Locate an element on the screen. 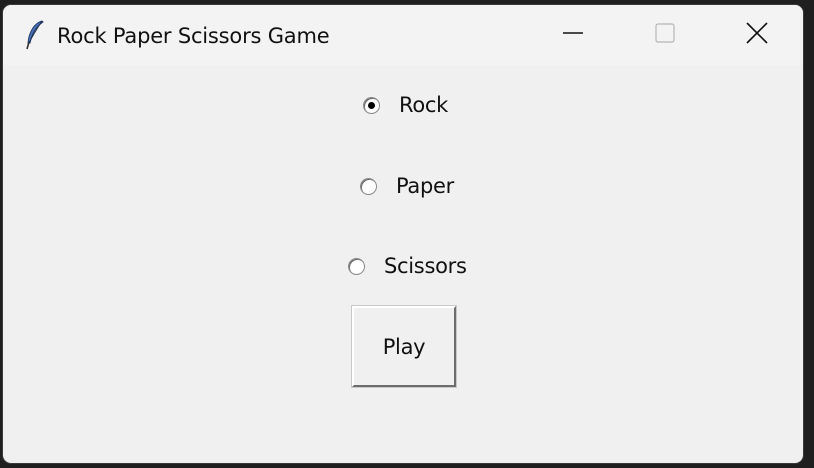  scissors-radio-label: Scissors is located at coordinates (425, 266).